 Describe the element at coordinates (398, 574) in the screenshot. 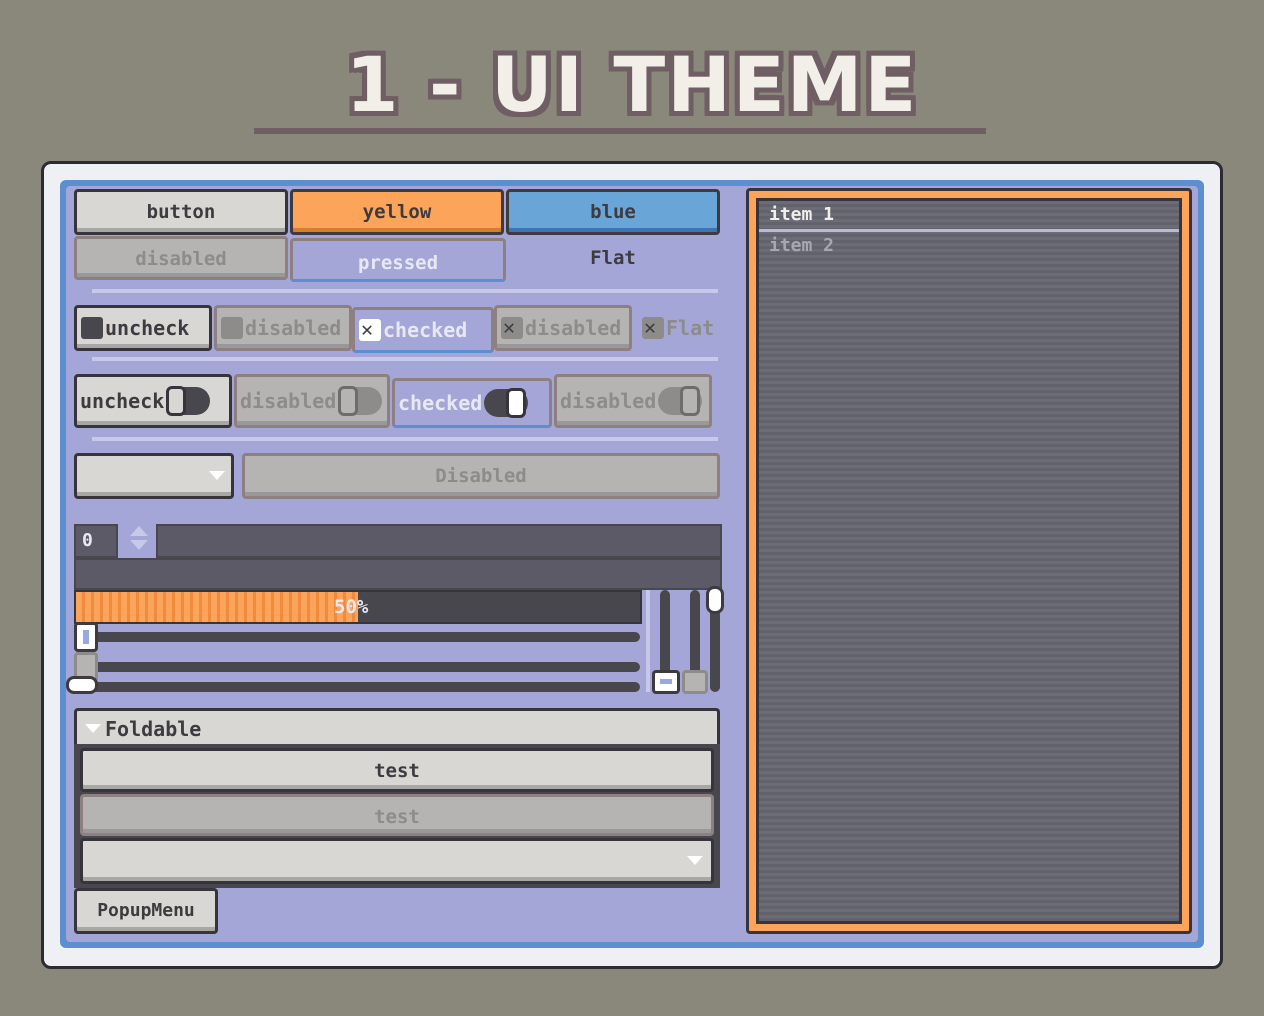

I see `text-edit` at that location.